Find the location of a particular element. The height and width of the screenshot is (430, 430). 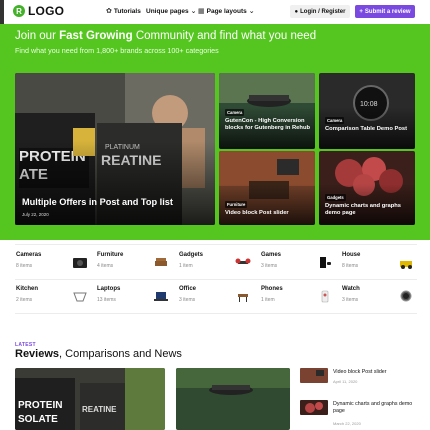

house-icon is located at coordinates (406, 265).